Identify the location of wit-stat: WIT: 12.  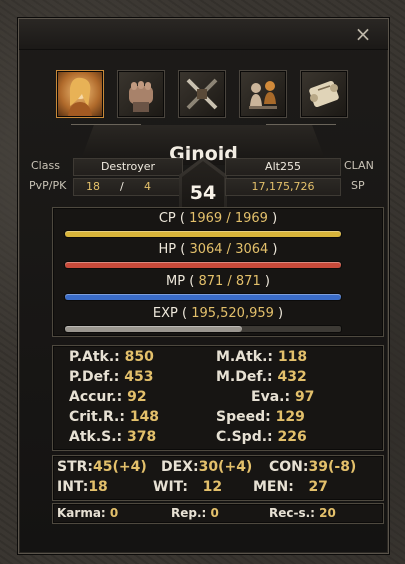
(188, 487).